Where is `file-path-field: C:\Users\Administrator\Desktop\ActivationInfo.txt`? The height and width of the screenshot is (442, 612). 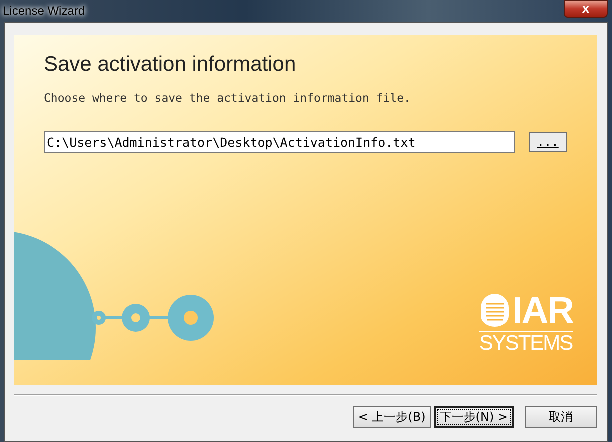
file-path-field: C:\Users\Administrator\Desktop\ActivationInfo.txt is located at coordinates (280, 142).